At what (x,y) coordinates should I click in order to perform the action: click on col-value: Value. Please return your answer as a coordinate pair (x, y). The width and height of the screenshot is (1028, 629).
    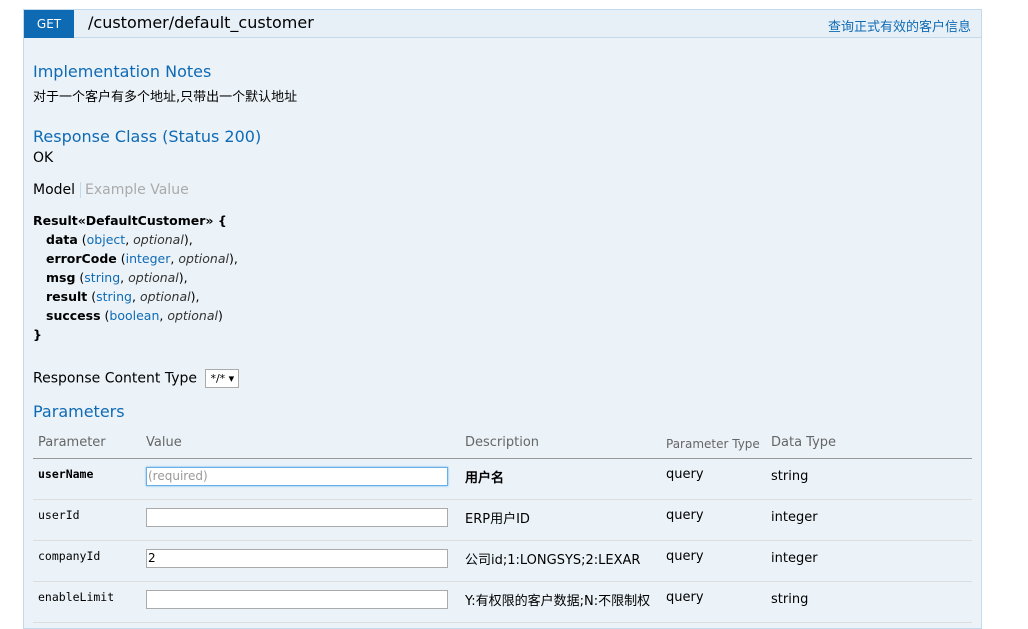
    Looking at the image, I should click on (300, 444).